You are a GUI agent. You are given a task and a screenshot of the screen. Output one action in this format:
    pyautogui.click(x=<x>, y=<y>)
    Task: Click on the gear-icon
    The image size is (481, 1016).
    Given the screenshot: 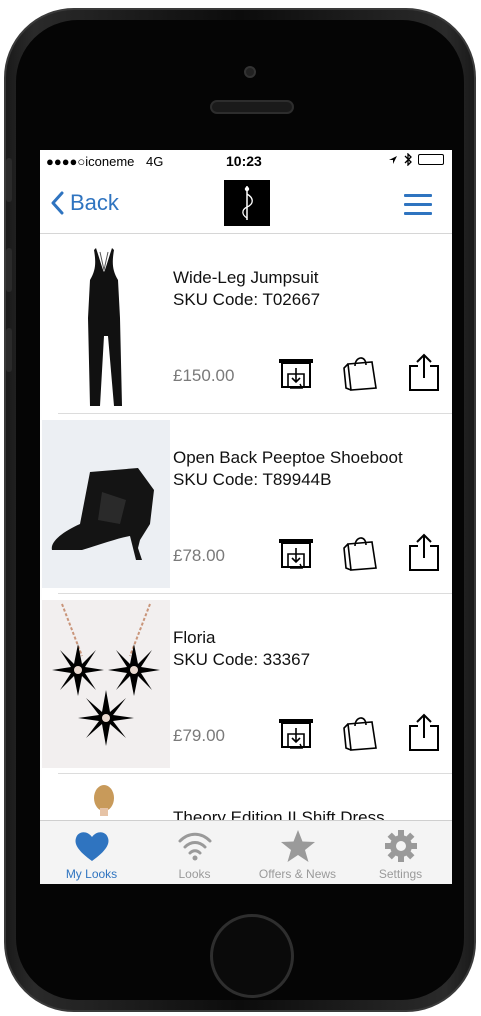 What is the action you would take?
    pyautogui.click(x=400, y=846)
    